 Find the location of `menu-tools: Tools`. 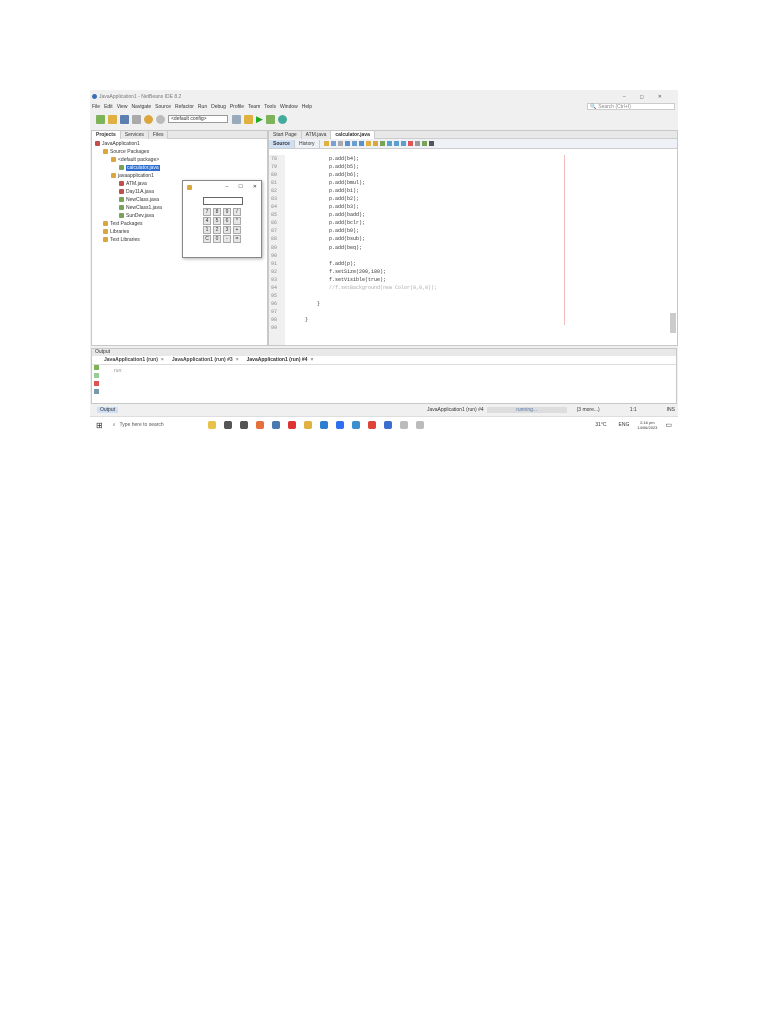

menu-tools: Tools is located at coordinates (270, 107).